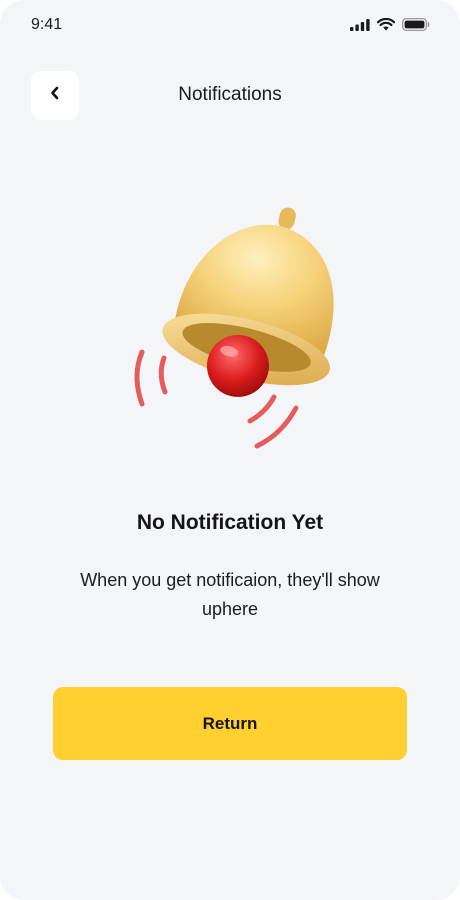 Image resolution: width=460 pixels, height=900 pixels. What do you see at coordinates (416, 24) in the screenshot?
I see `battery-icon` at bounding box center [416, 24].